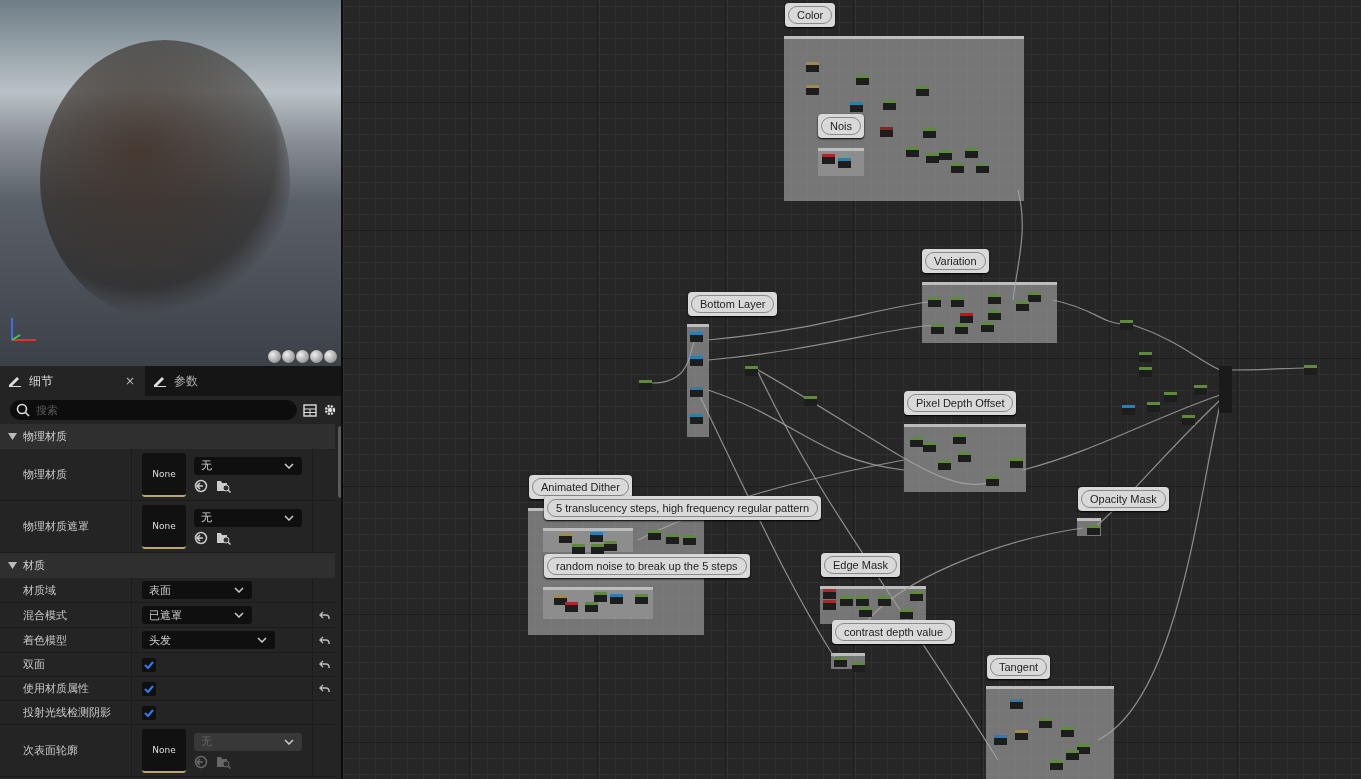 This screenshot has height=779, width=1361. I want to click on comment-bubble: Edge Mask, so click(861, 565).